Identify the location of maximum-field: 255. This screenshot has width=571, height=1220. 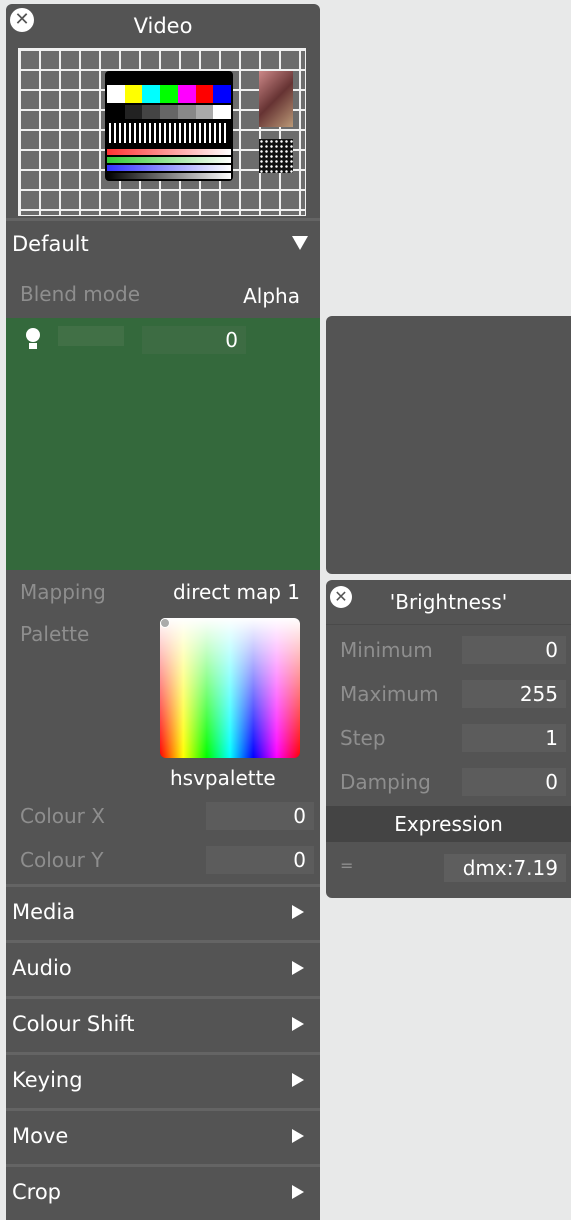
(514, 694).